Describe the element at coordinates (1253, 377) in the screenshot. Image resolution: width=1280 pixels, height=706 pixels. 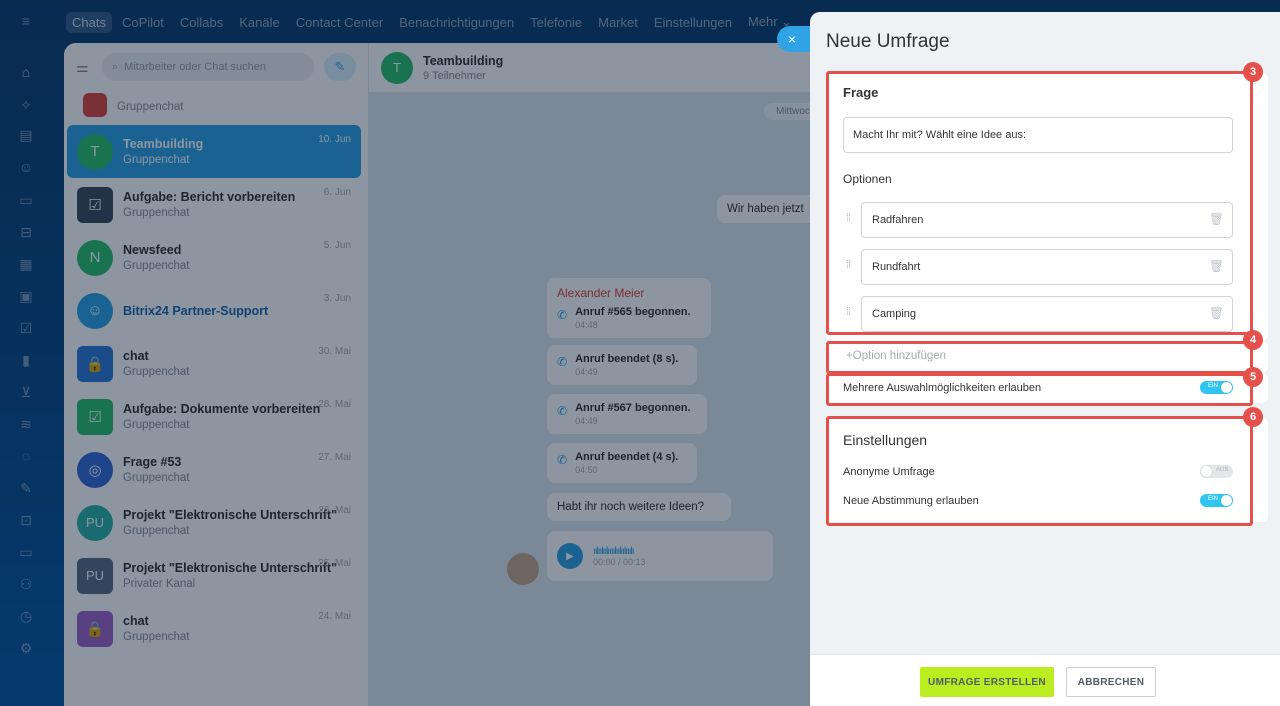
I see `step-badge: 5` at that location.